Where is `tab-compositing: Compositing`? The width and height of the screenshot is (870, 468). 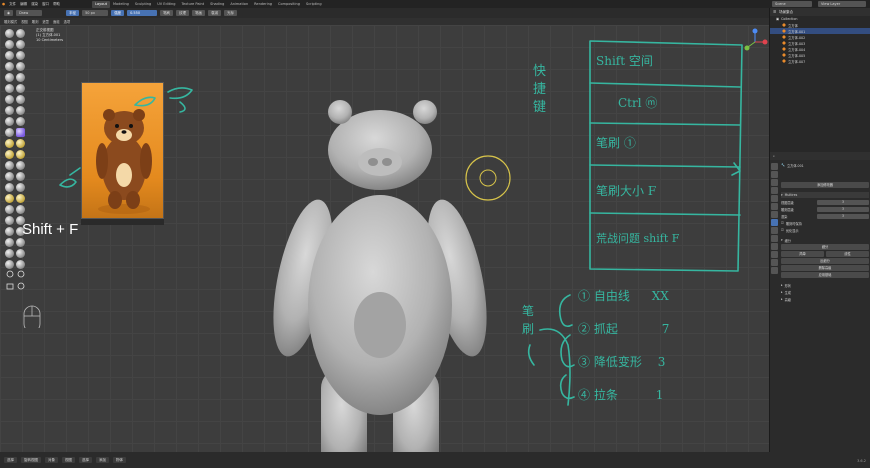
tab-compositing: Compositing is located at coordinates (289, 4).